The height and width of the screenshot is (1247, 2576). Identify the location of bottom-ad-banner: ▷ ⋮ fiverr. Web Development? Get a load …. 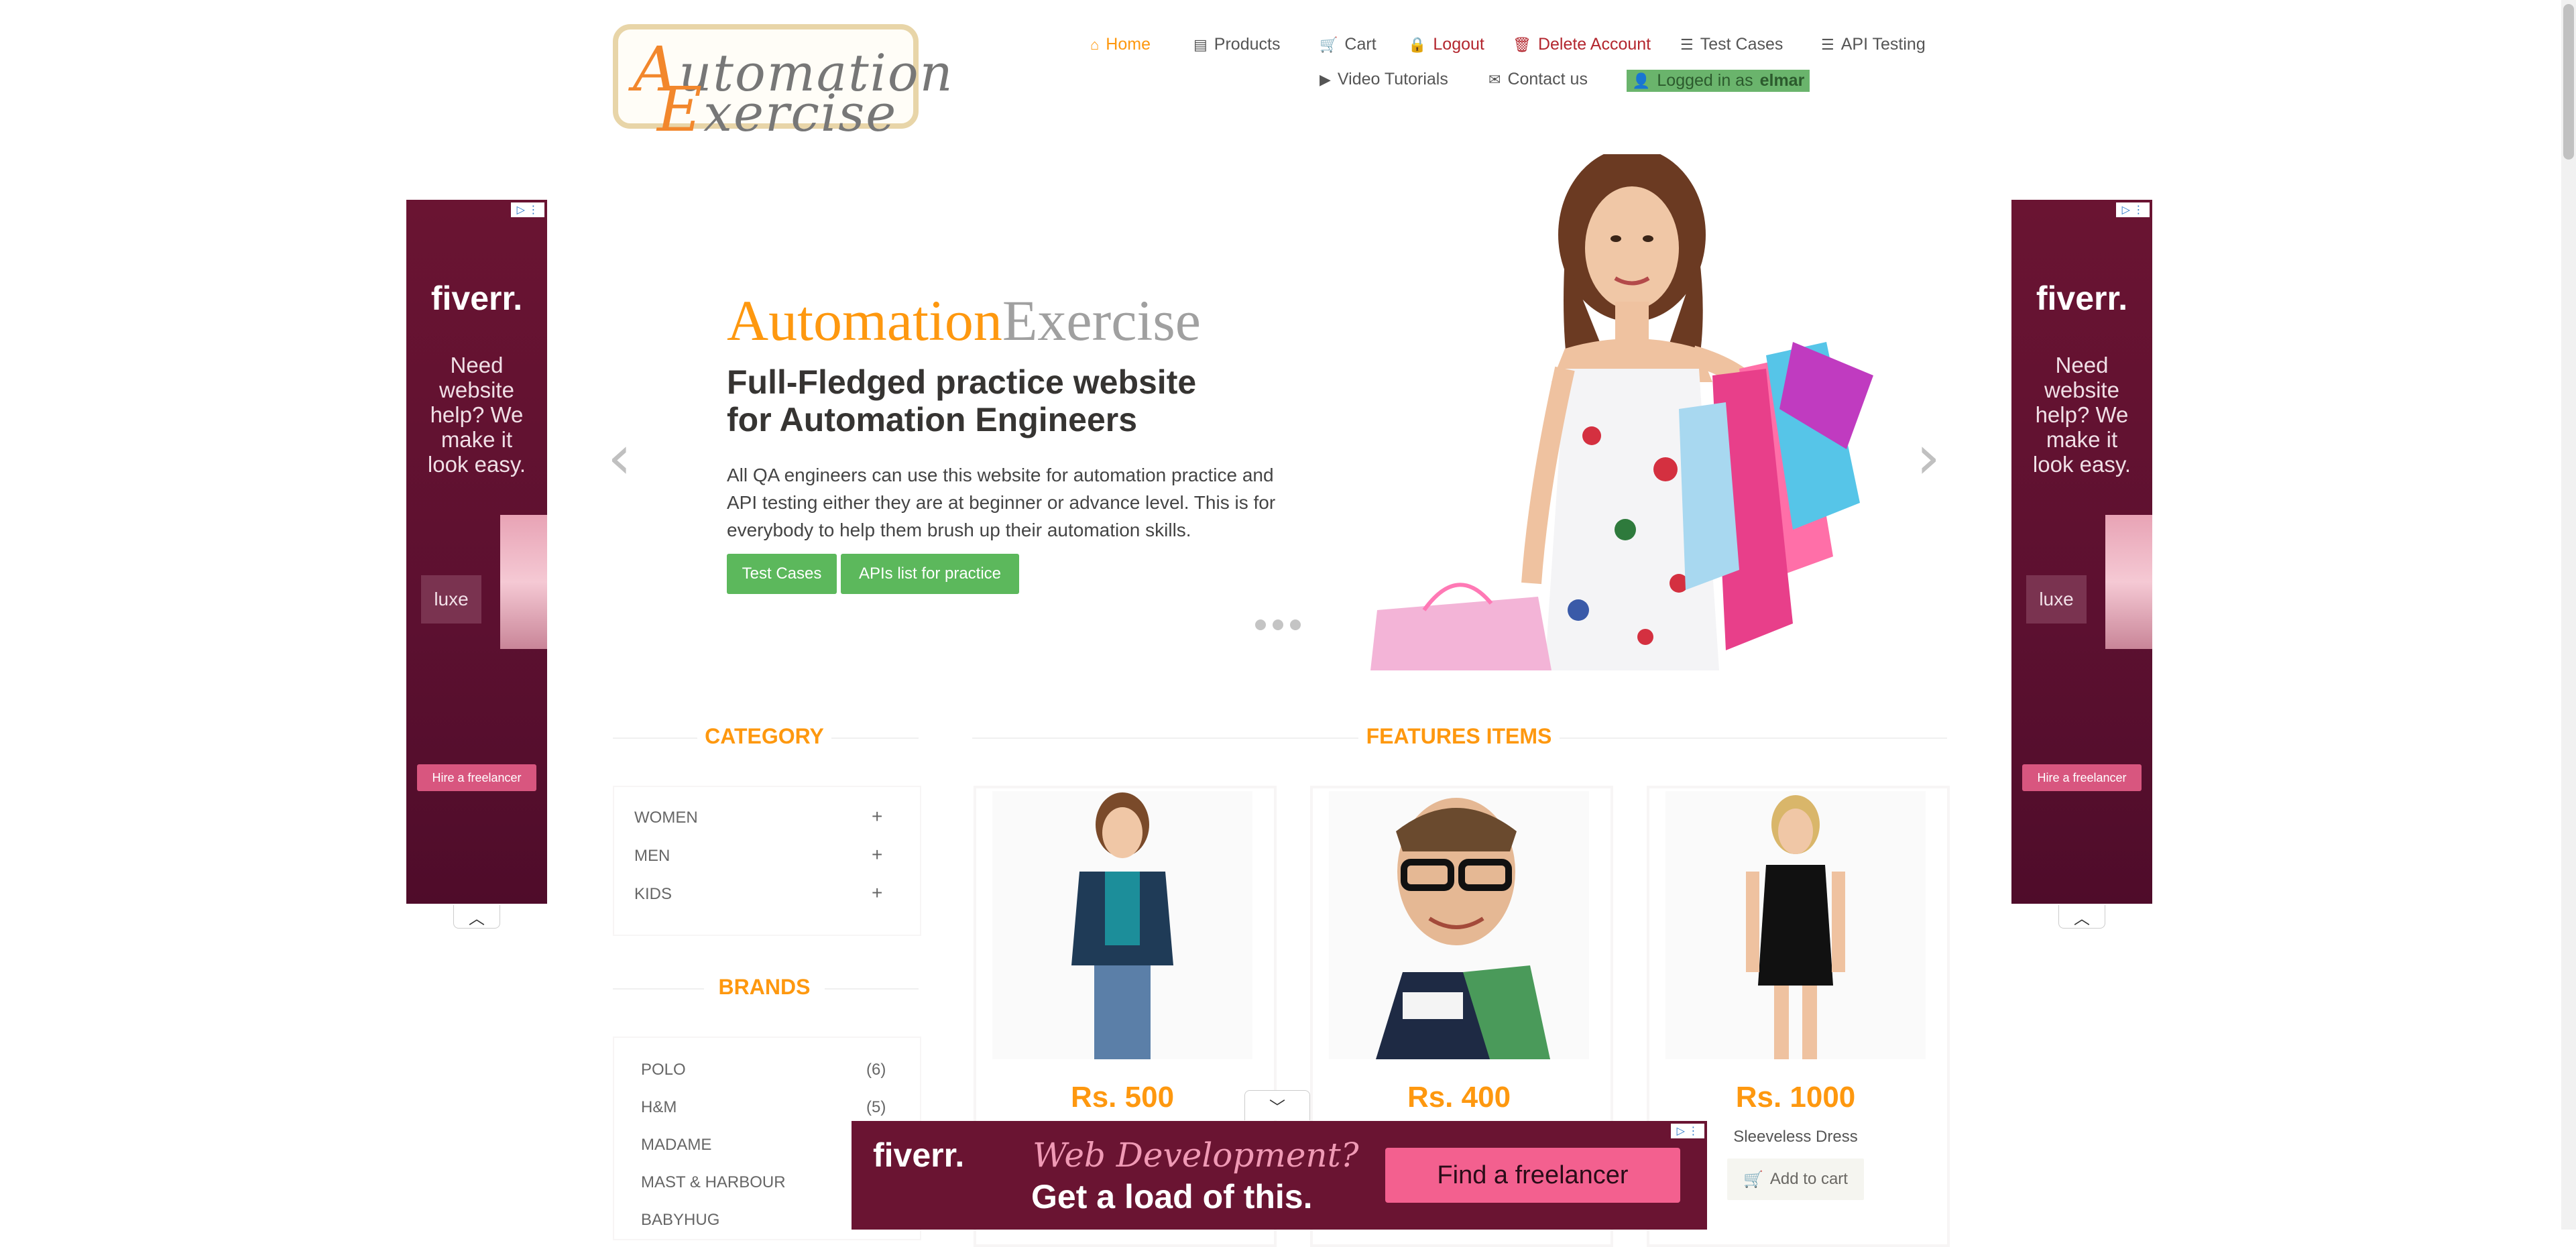
(1279, 1175).